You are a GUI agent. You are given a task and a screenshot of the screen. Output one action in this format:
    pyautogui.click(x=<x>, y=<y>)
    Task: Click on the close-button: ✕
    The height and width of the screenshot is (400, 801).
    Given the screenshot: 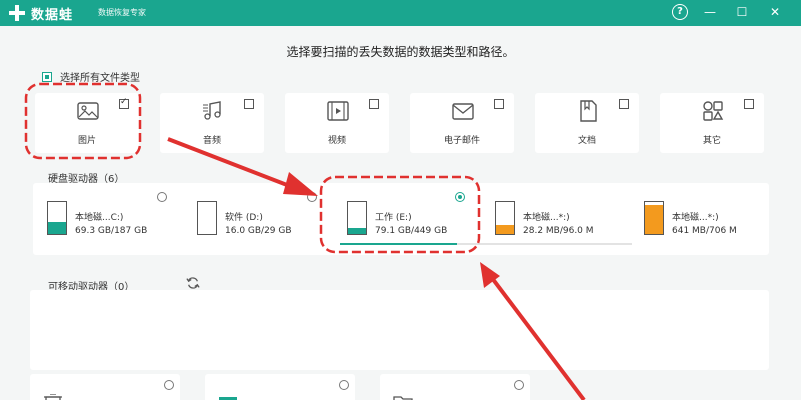 What is the action you would take?
    pyautogui.click(x=775, y=12)
    